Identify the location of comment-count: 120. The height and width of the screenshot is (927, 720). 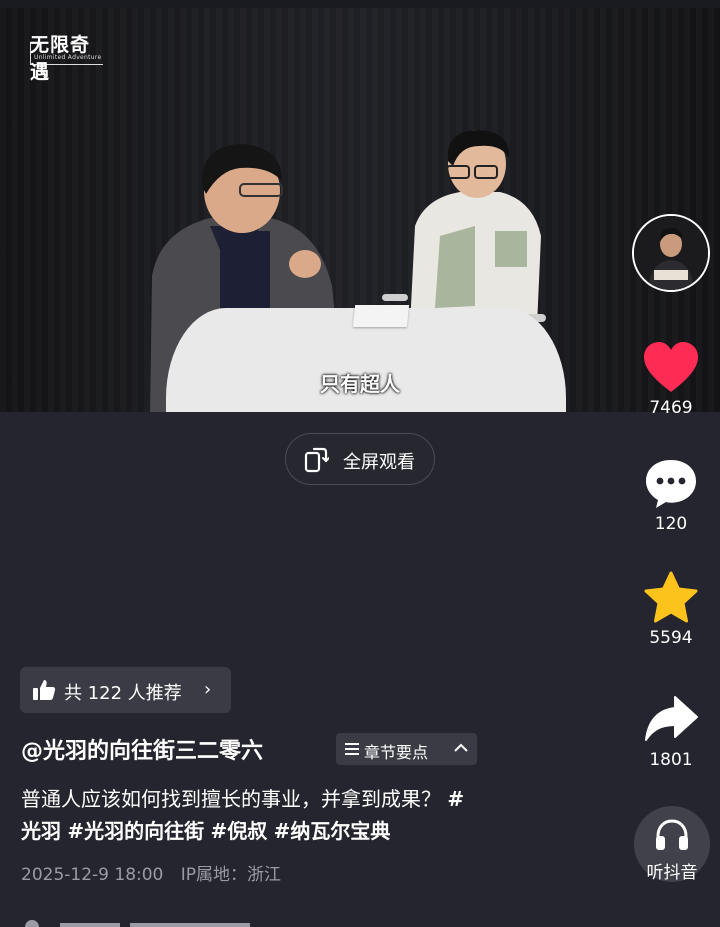
(671, 524).